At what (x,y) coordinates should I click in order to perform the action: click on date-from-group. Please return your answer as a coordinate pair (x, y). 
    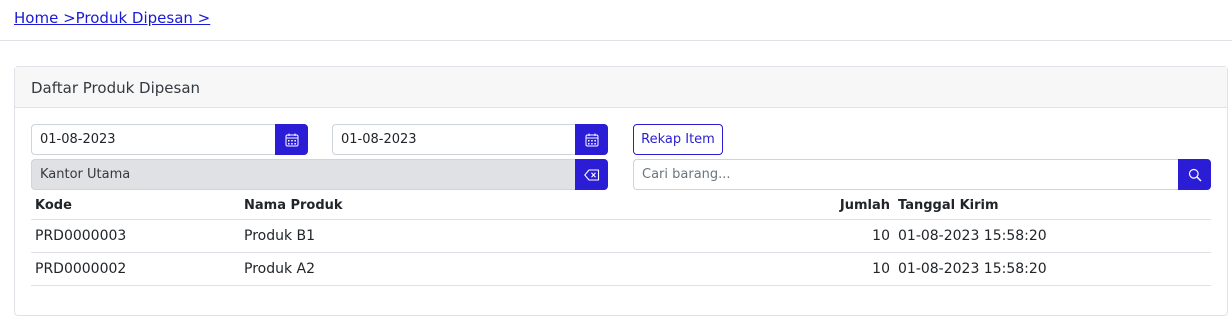
    Looking at the image, I should click on (169, 139).